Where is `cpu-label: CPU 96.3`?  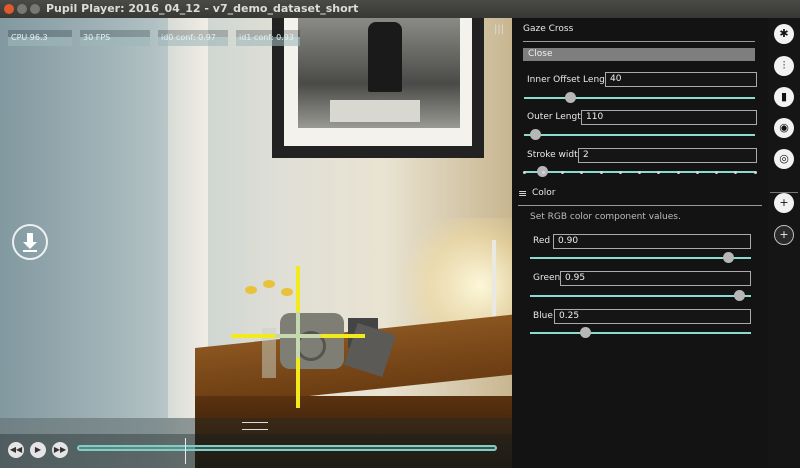
cpu-label: CPU 96.3 is located at coordinates (29, 37).